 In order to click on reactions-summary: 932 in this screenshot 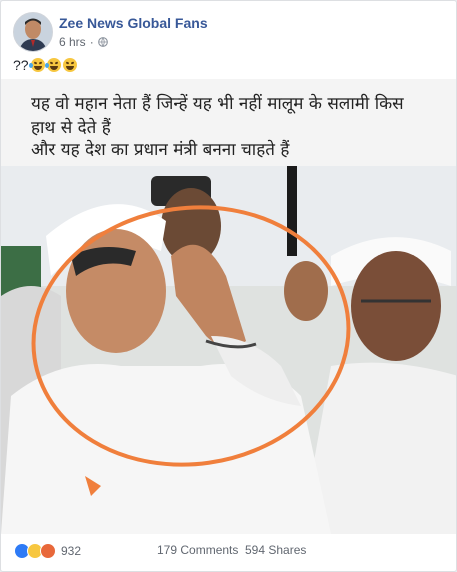, I will do `click(47, 551)`.